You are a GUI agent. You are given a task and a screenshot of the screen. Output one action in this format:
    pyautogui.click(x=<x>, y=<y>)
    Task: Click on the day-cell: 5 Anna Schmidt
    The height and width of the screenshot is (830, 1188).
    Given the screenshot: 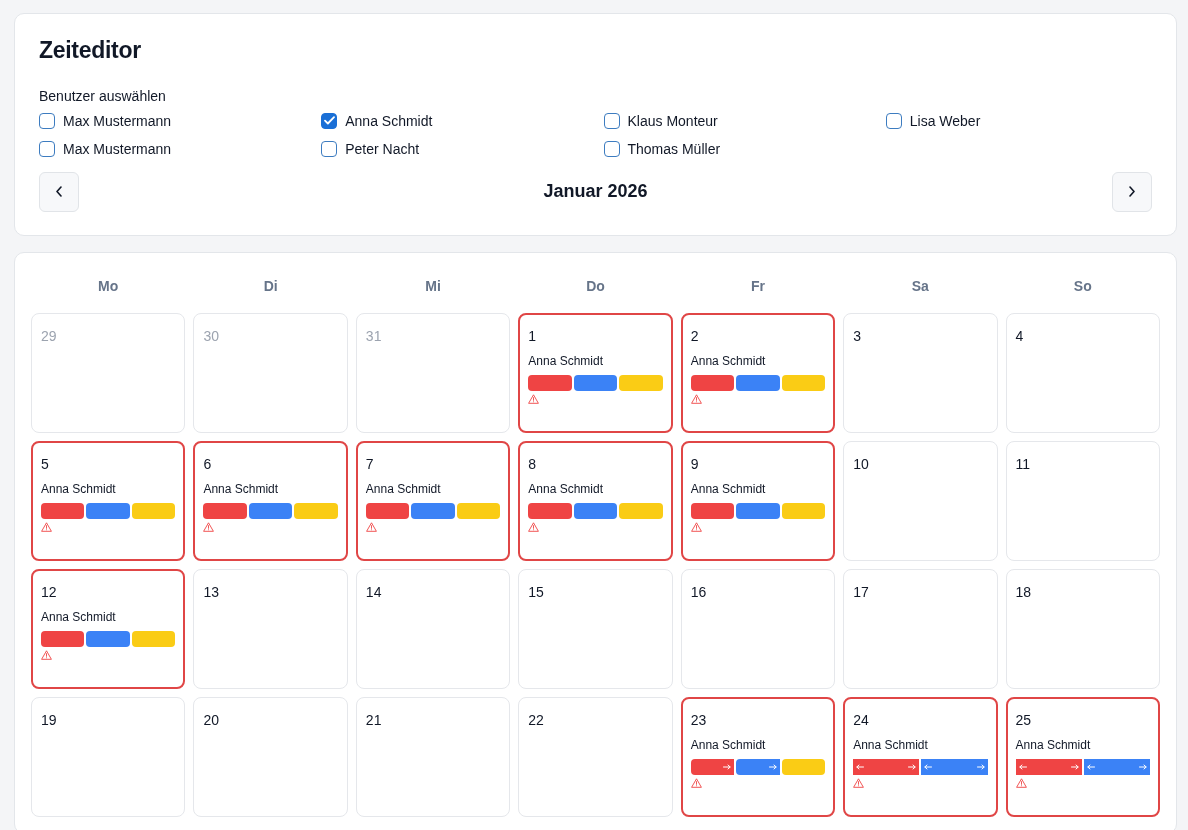 What is the action you would take?
    pyautogui.click(x=108, y=500)
    